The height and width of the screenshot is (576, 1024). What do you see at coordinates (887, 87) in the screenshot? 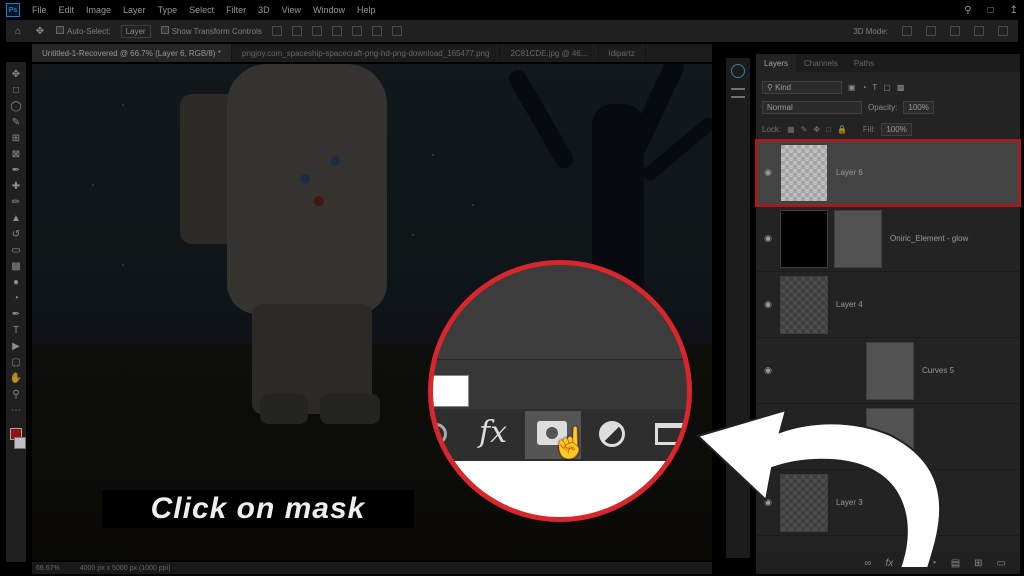
I see `shape-filter-icon: ▢` at bounding box center [887, 87].